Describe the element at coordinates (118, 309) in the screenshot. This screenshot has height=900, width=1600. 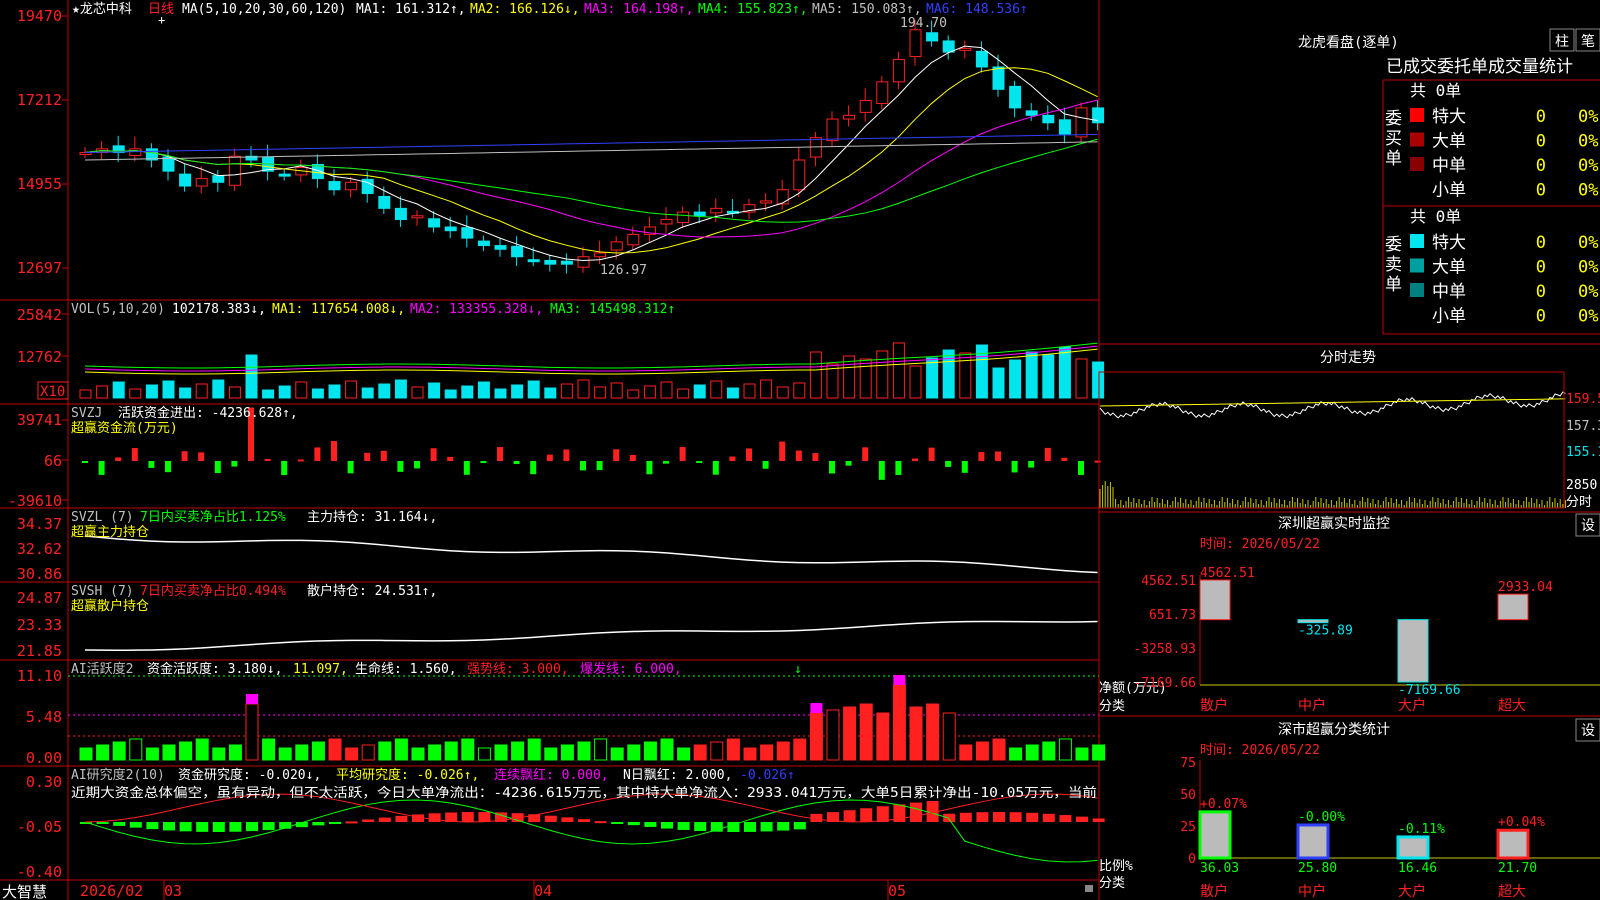
I see `vol-title: VOL(5,10,20)` at that location.